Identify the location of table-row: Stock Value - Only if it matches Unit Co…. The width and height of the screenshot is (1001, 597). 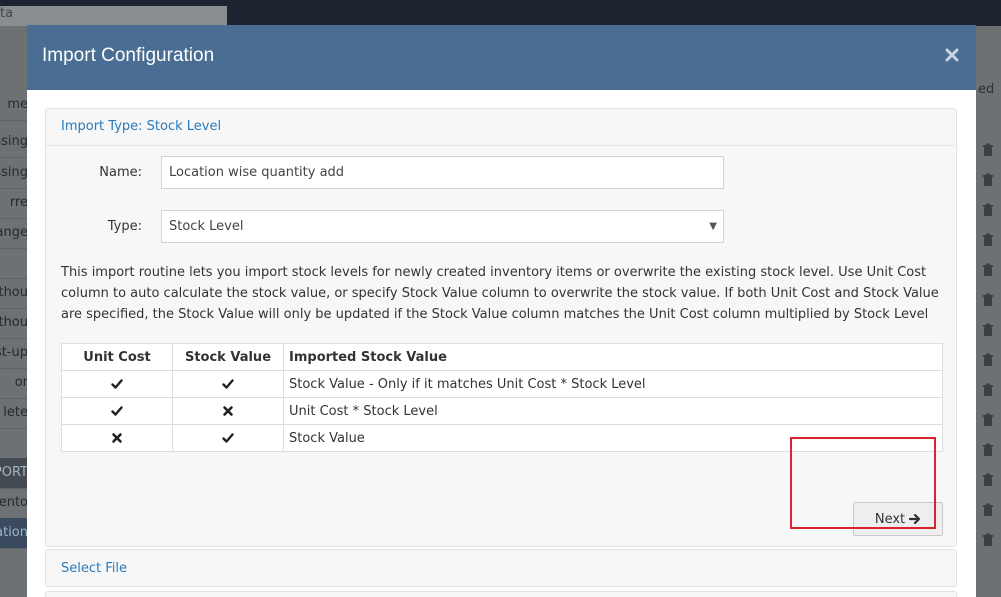
(502, 384).